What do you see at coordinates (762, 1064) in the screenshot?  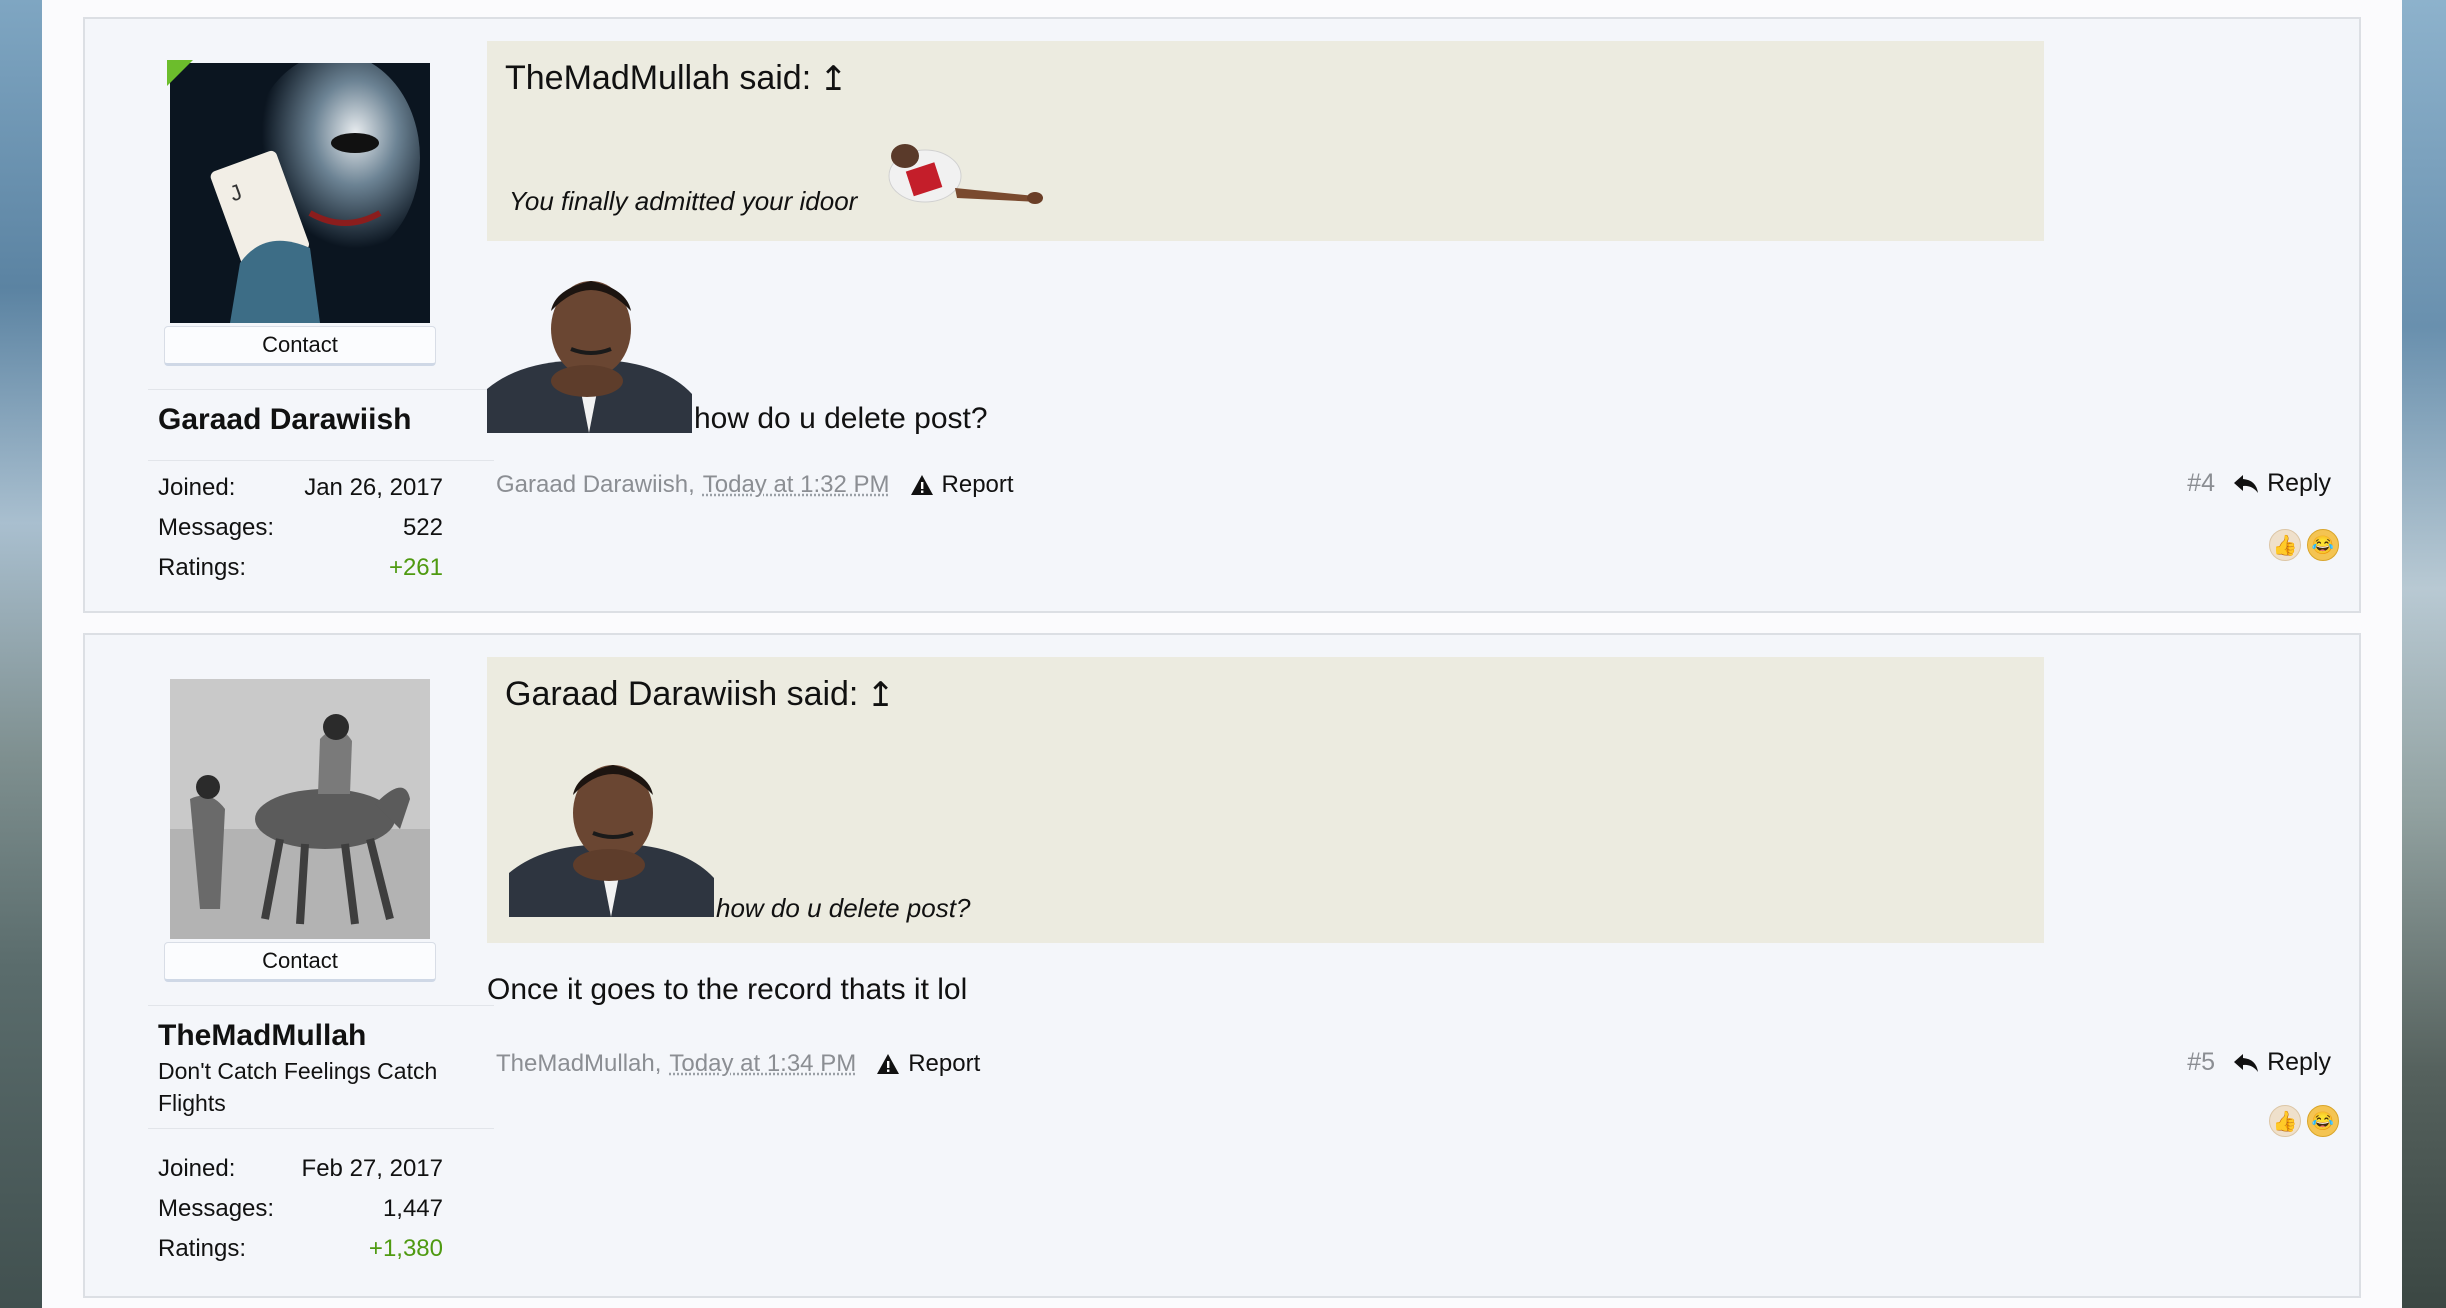 I see `post-timestamp: Today at 1:34 PM` at bounding box center [762, 1064].